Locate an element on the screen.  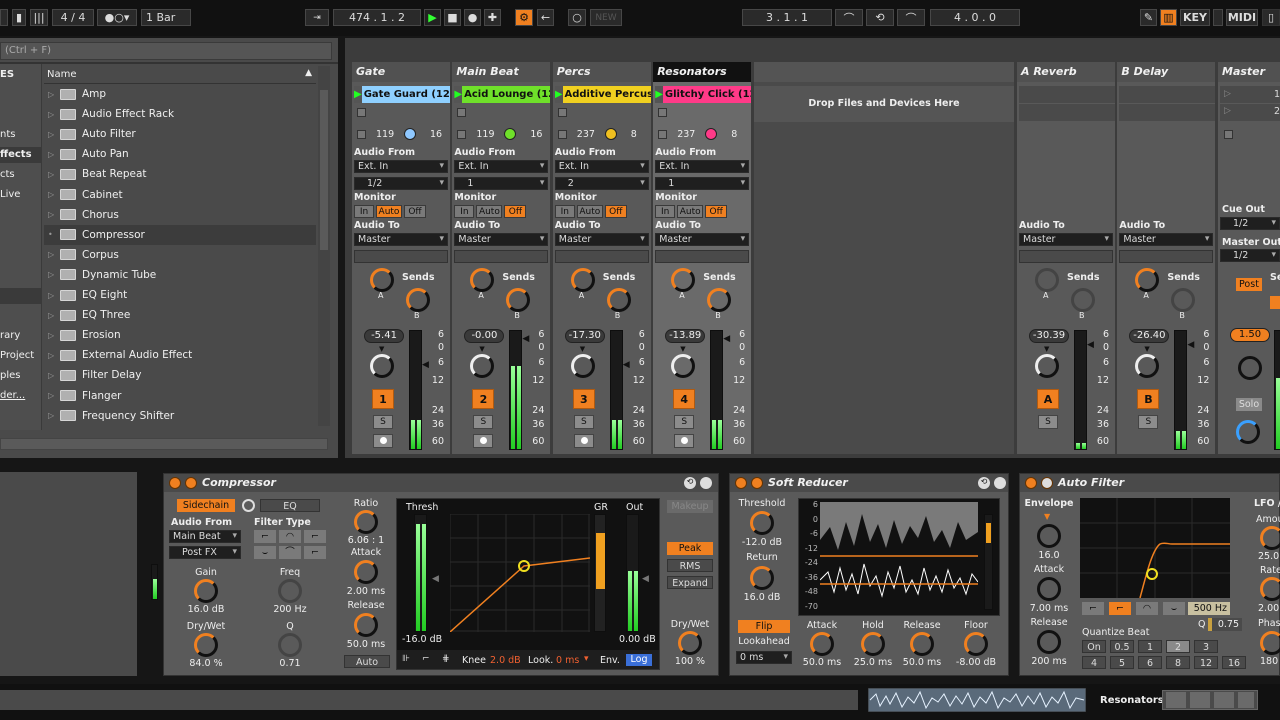
quantize-value-button: 3 is located at coordinates (1206, 646).